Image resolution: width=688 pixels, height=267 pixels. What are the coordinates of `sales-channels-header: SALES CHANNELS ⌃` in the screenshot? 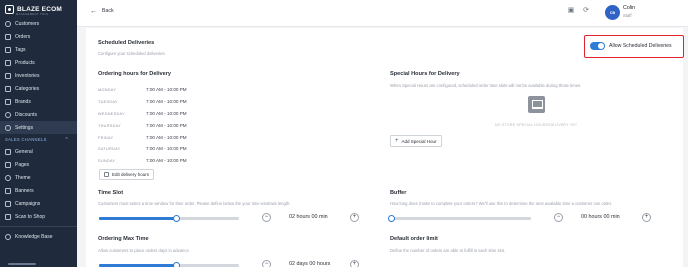 It's located at (38, 139).